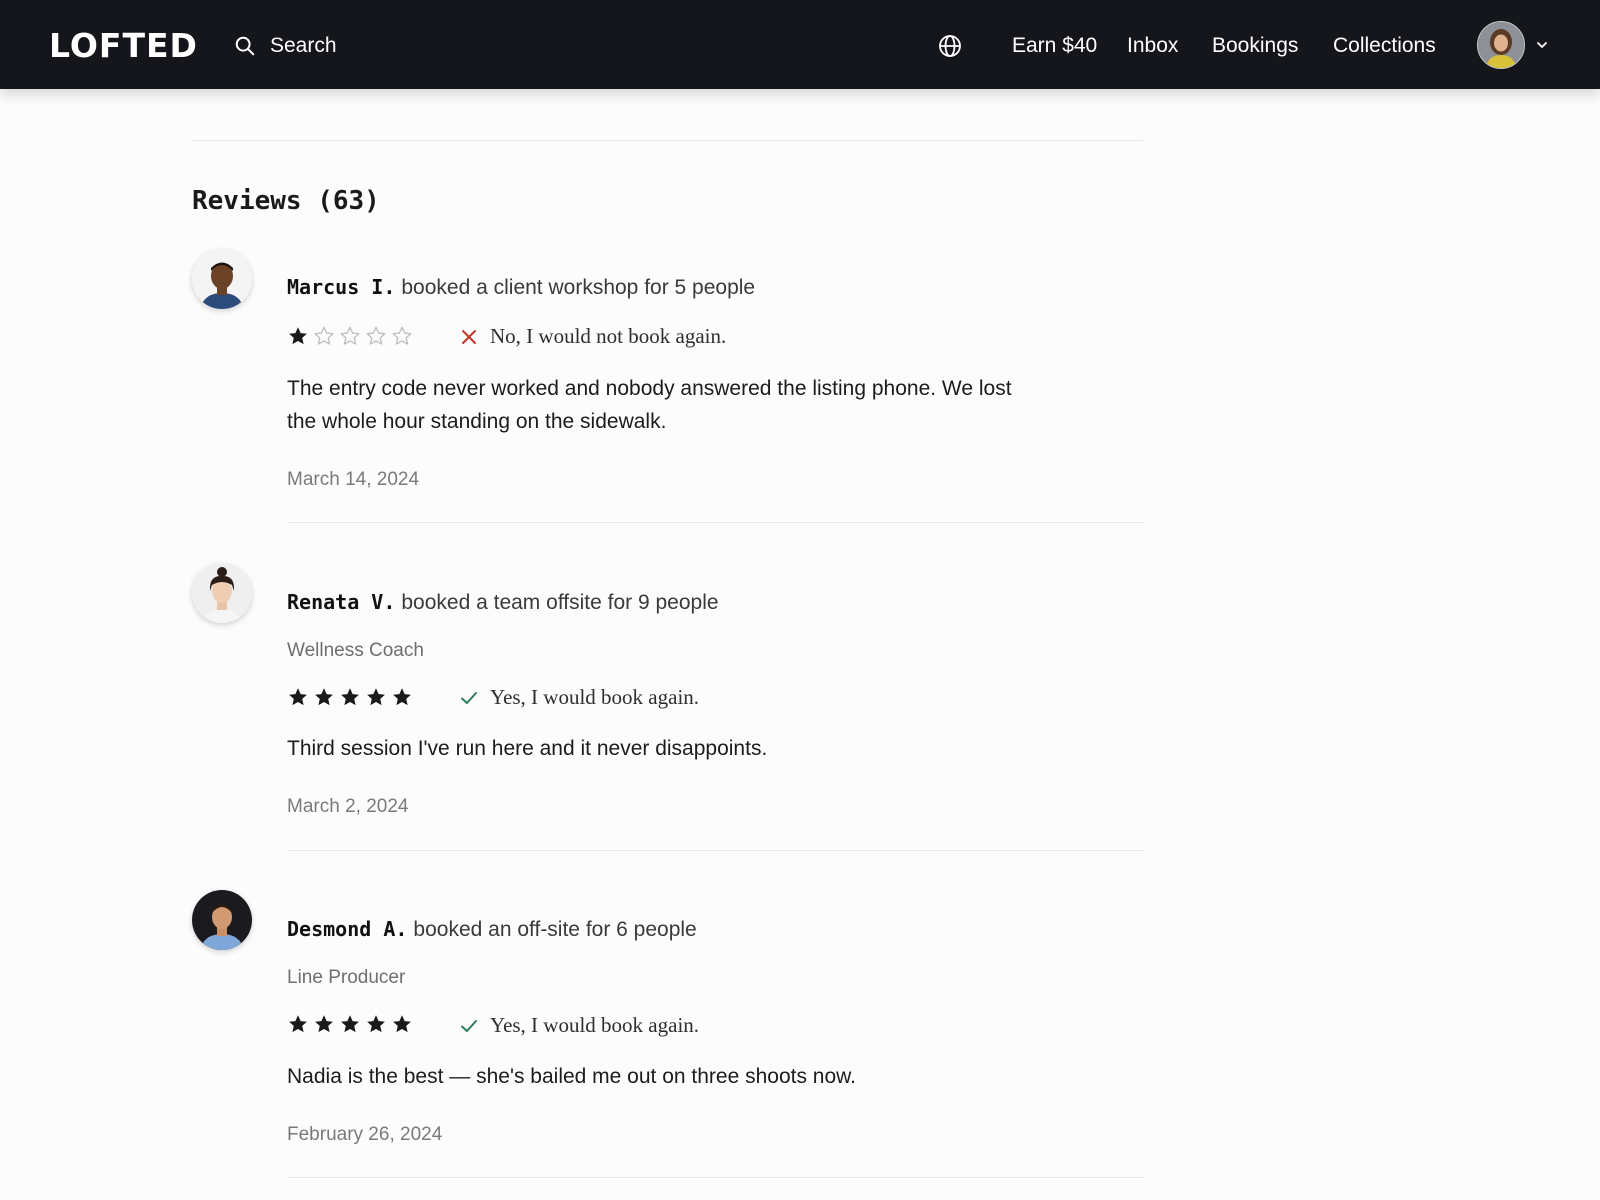  I want to click on nav-link-bookings: Bookings, so click(1255, 46).